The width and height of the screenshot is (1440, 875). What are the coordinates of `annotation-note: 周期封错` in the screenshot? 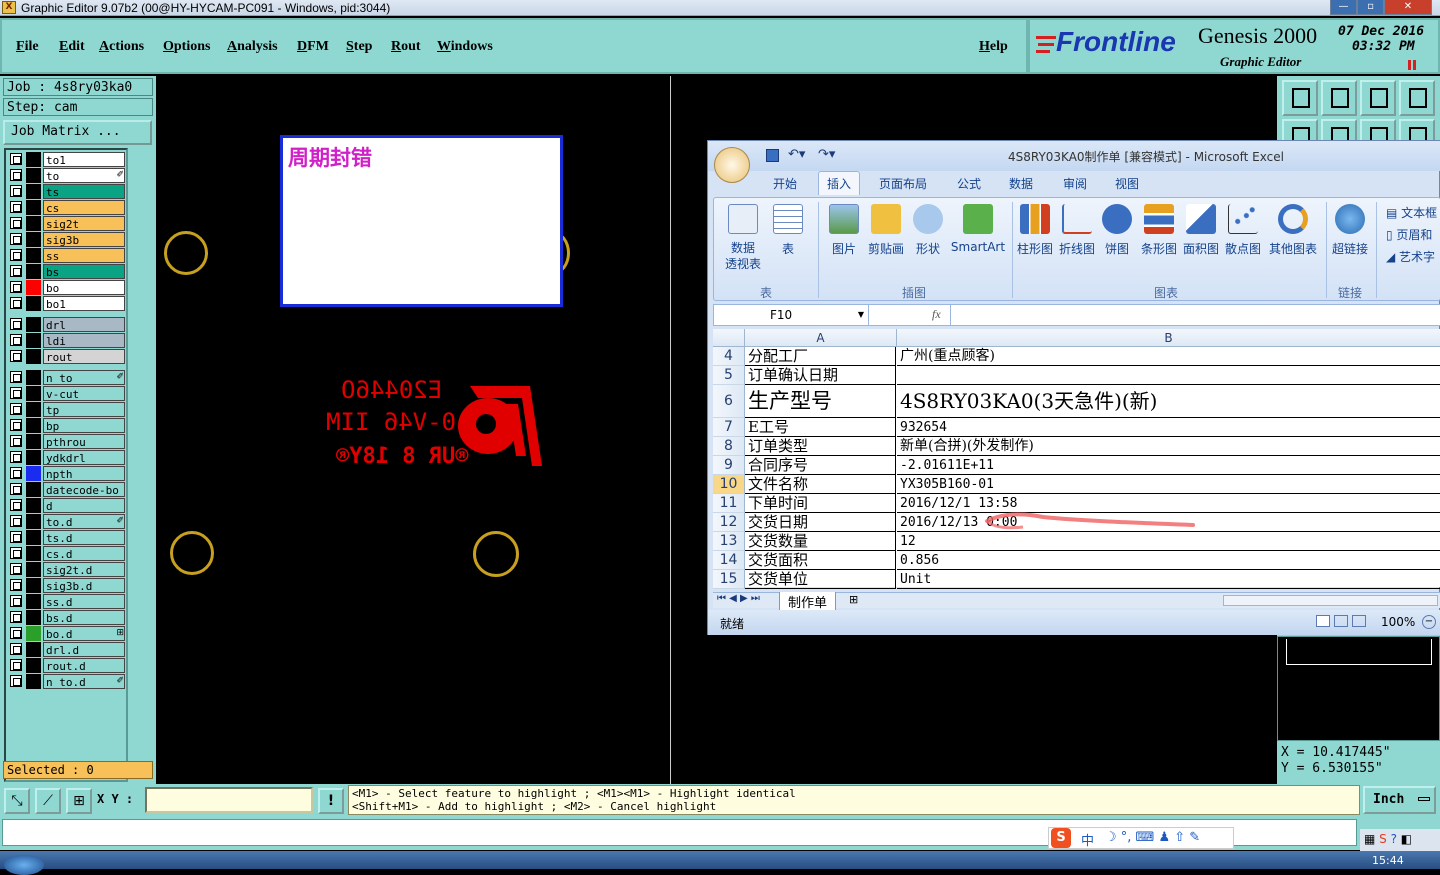 It's located at (421, 221).